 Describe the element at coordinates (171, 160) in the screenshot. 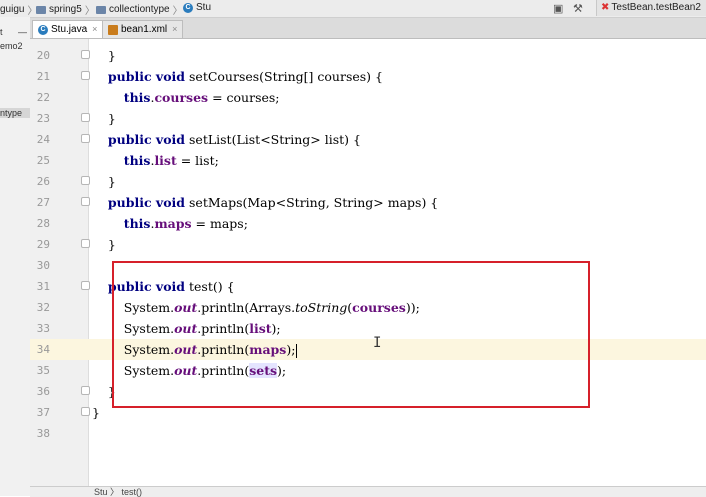

I see `code-text: this.list = list;` at that location.